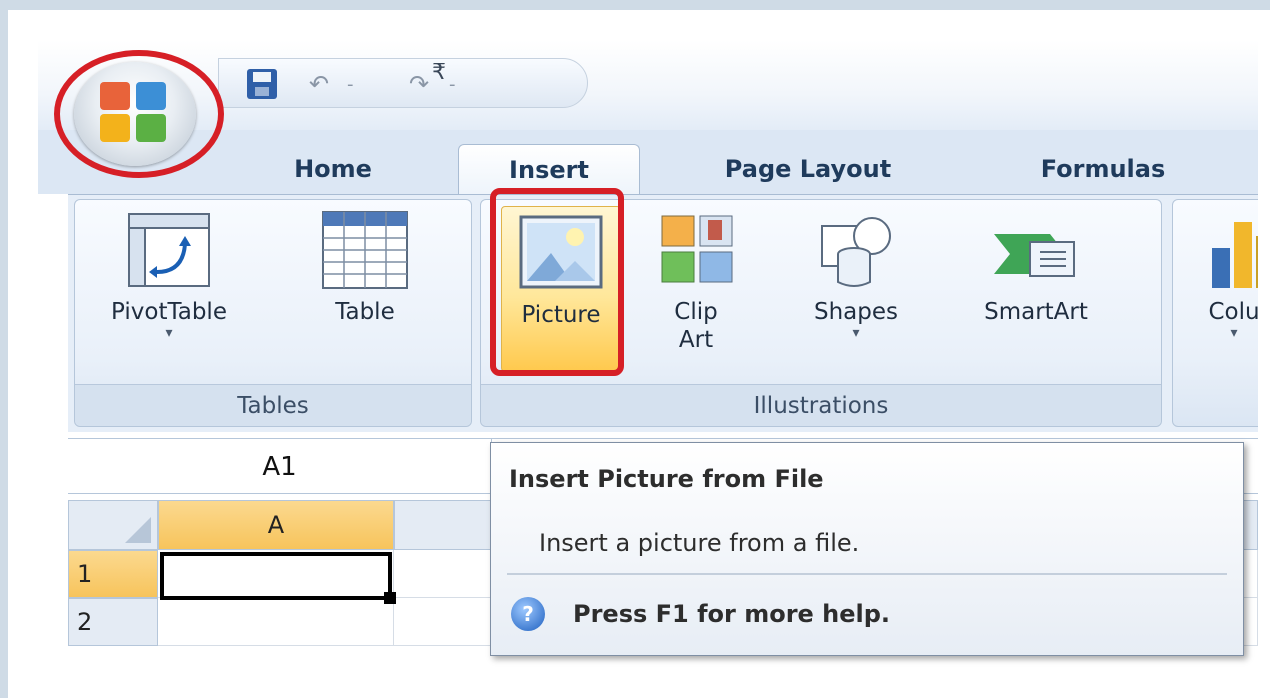 The image size is (1270, 698). Describe the element at coordinates (1103, 169) in the screenshot. I see `tab-formulas: Formulas` at that location.